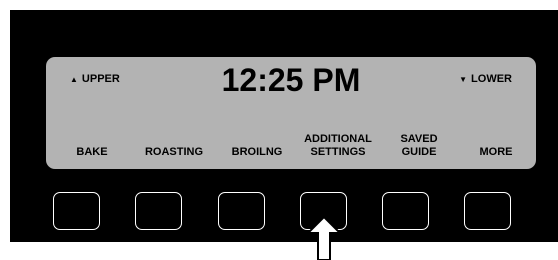  I want to click on broiling-key, so click(241, 211).